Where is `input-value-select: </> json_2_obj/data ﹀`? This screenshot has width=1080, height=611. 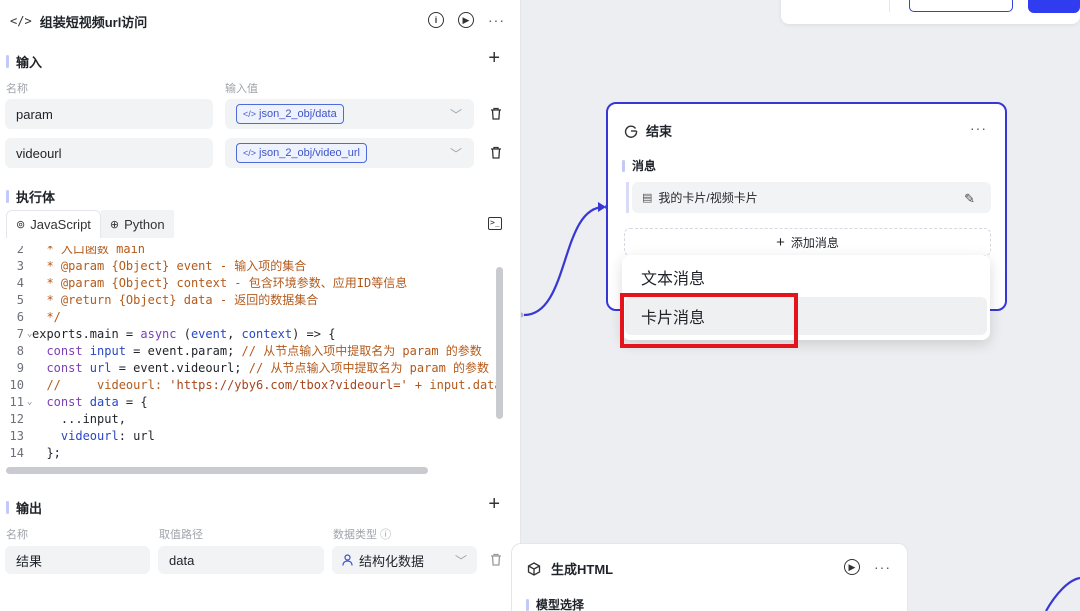 input-value-select: </> json_2_obj/data ﹀ is located at coordinates (349, 114).